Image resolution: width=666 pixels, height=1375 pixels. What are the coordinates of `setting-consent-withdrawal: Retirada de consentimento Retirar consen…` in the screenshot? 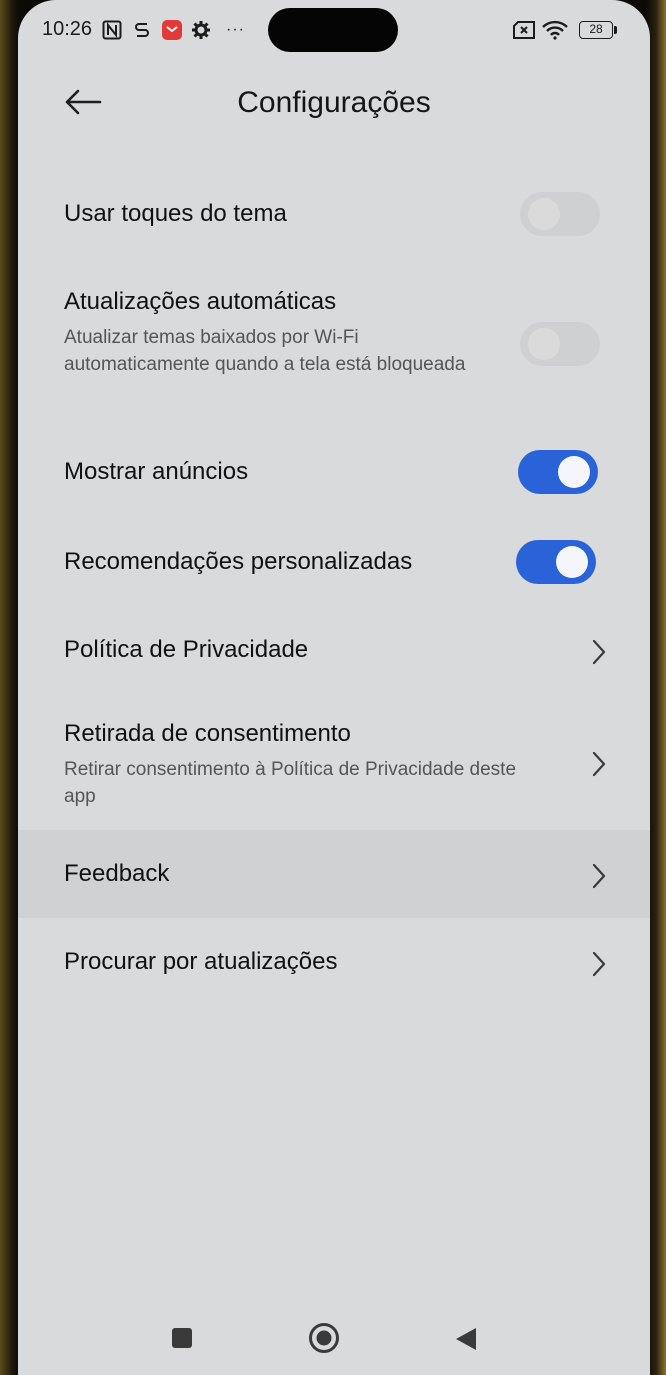 It's located at (334, 764).